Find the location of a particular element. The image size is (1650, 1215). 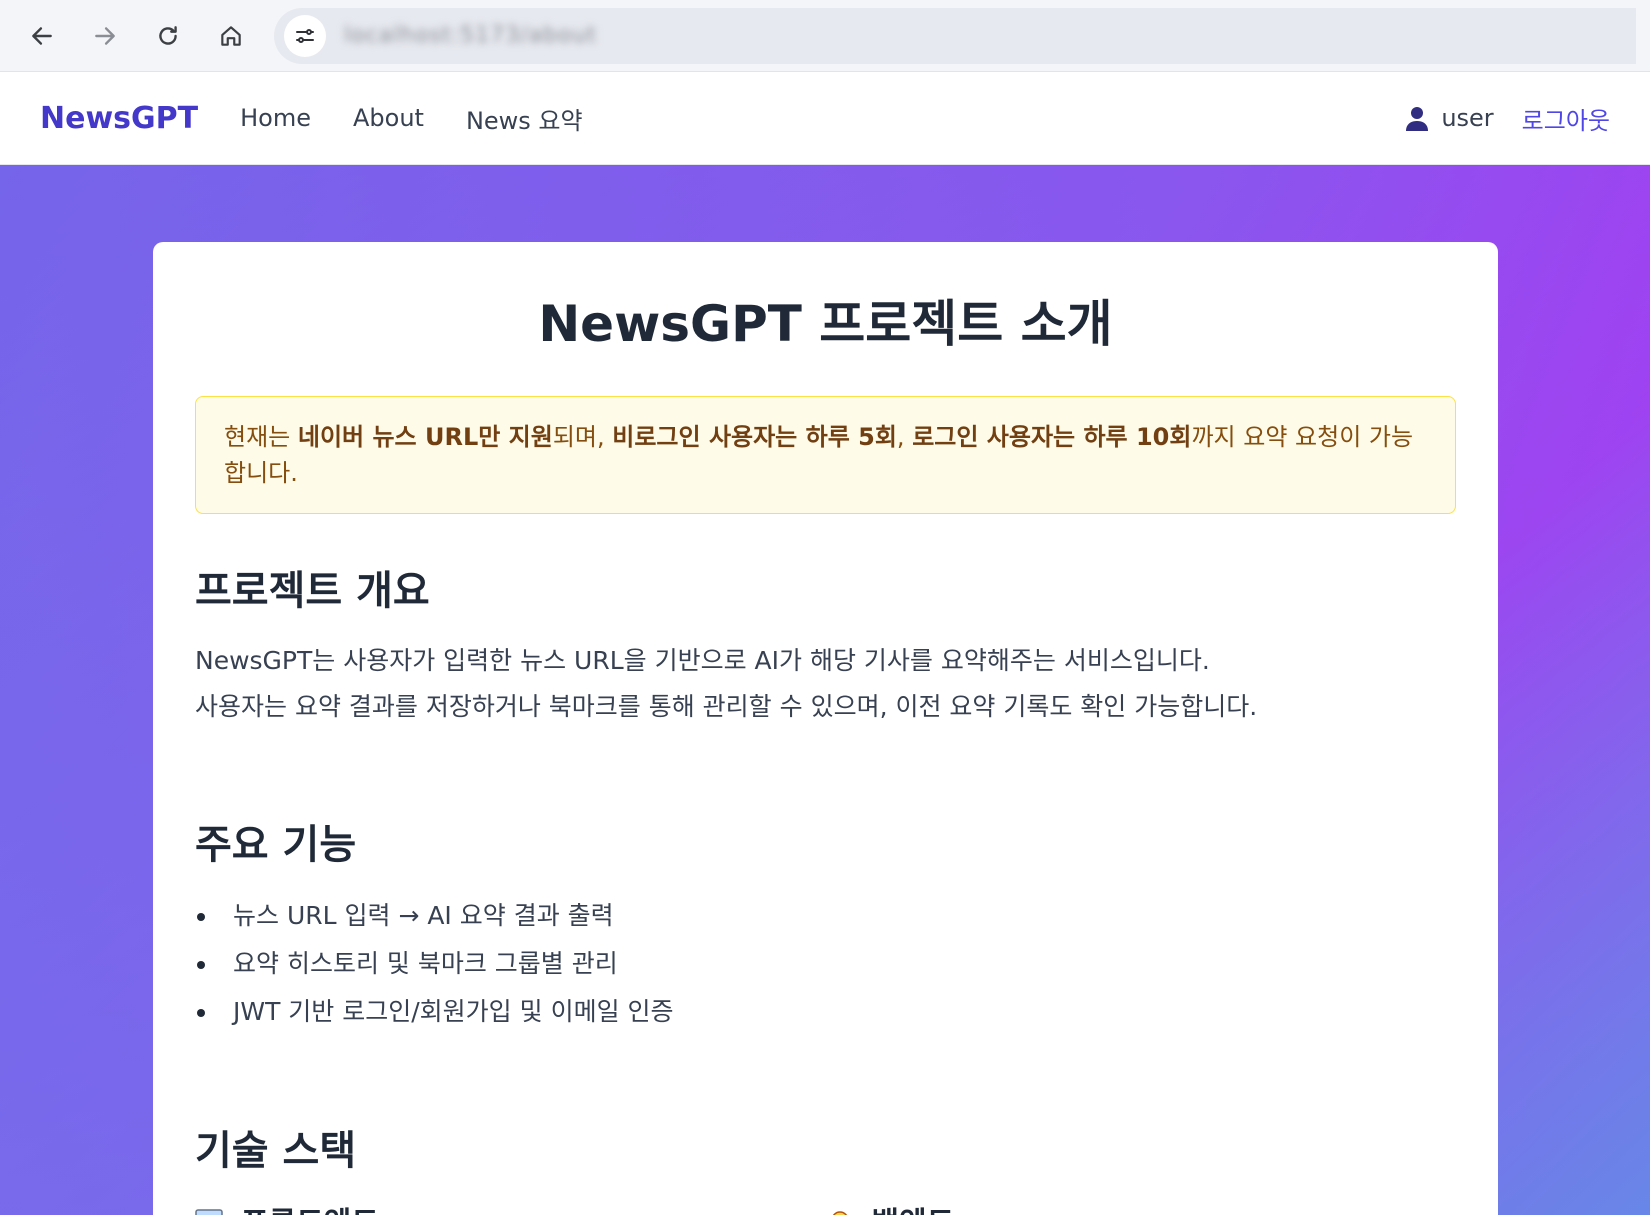

features-heading: 주요 기능 is located at coordinates (276, 845).